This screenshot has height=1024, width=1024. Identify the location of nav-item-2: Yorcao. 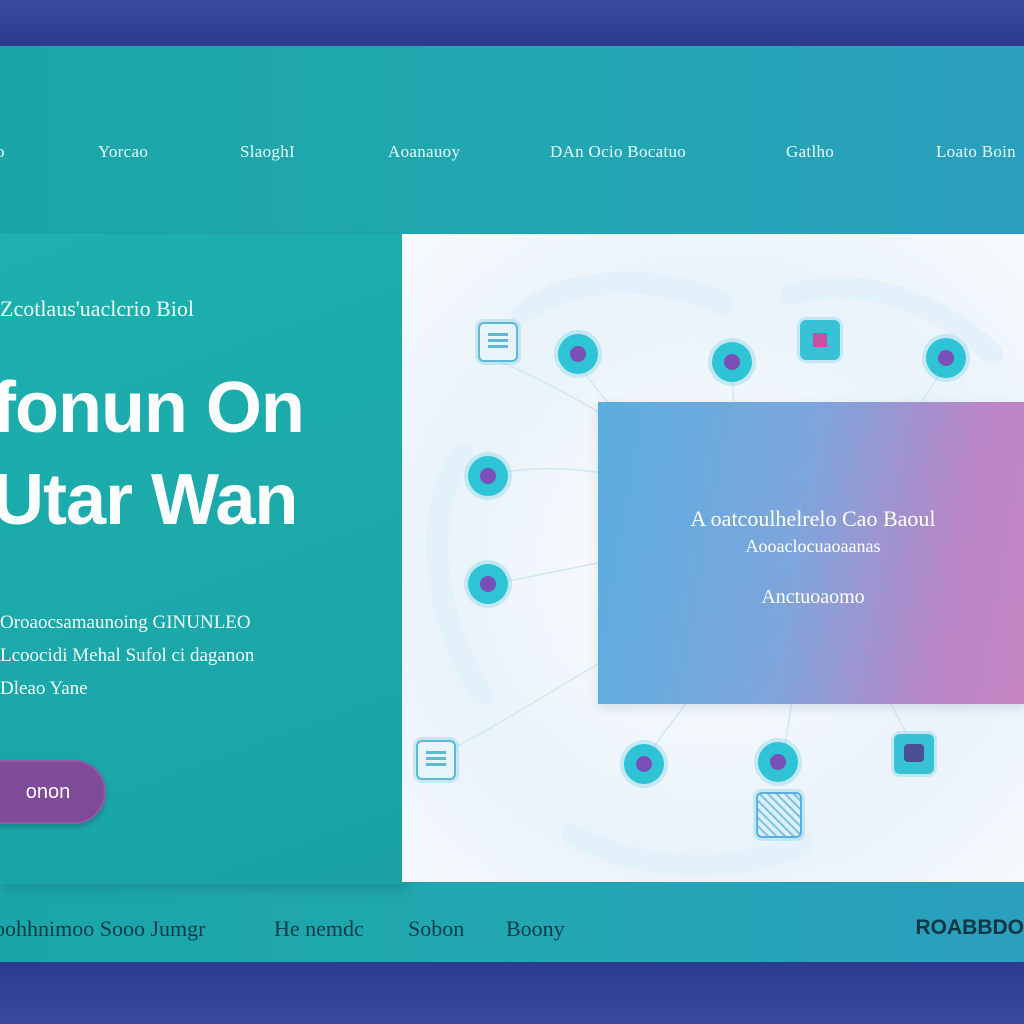
(123, 152).